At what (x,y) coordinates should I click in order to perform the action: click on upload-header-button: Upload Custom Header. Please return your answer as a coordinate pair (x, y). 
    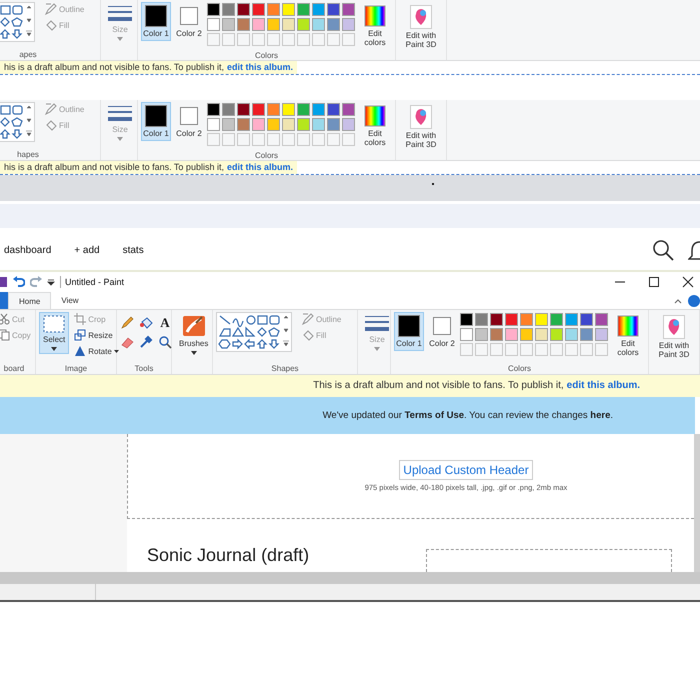
    Looking at the image, I should click on (466, 470).